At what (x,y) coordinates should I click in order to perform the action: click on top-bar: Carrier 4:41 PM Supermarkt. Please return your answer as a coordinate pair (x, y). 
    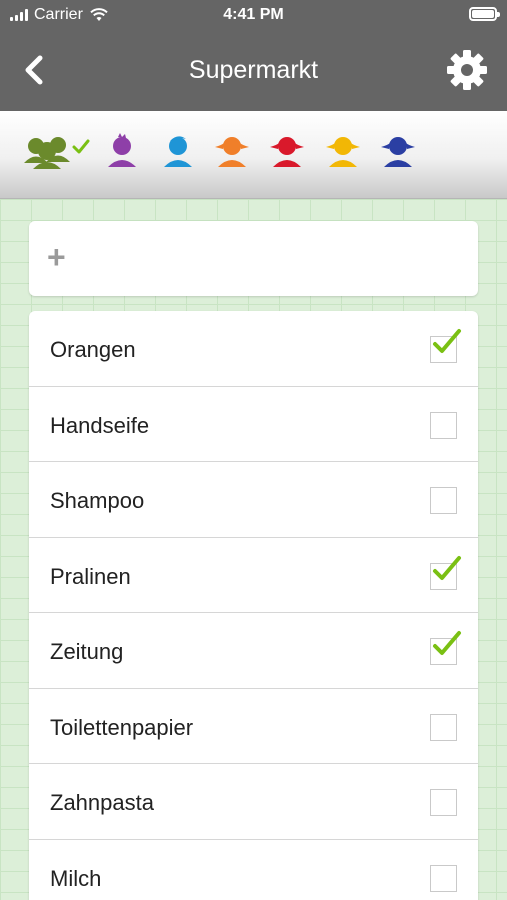
    Looking at the image, I should click on (253, 55).